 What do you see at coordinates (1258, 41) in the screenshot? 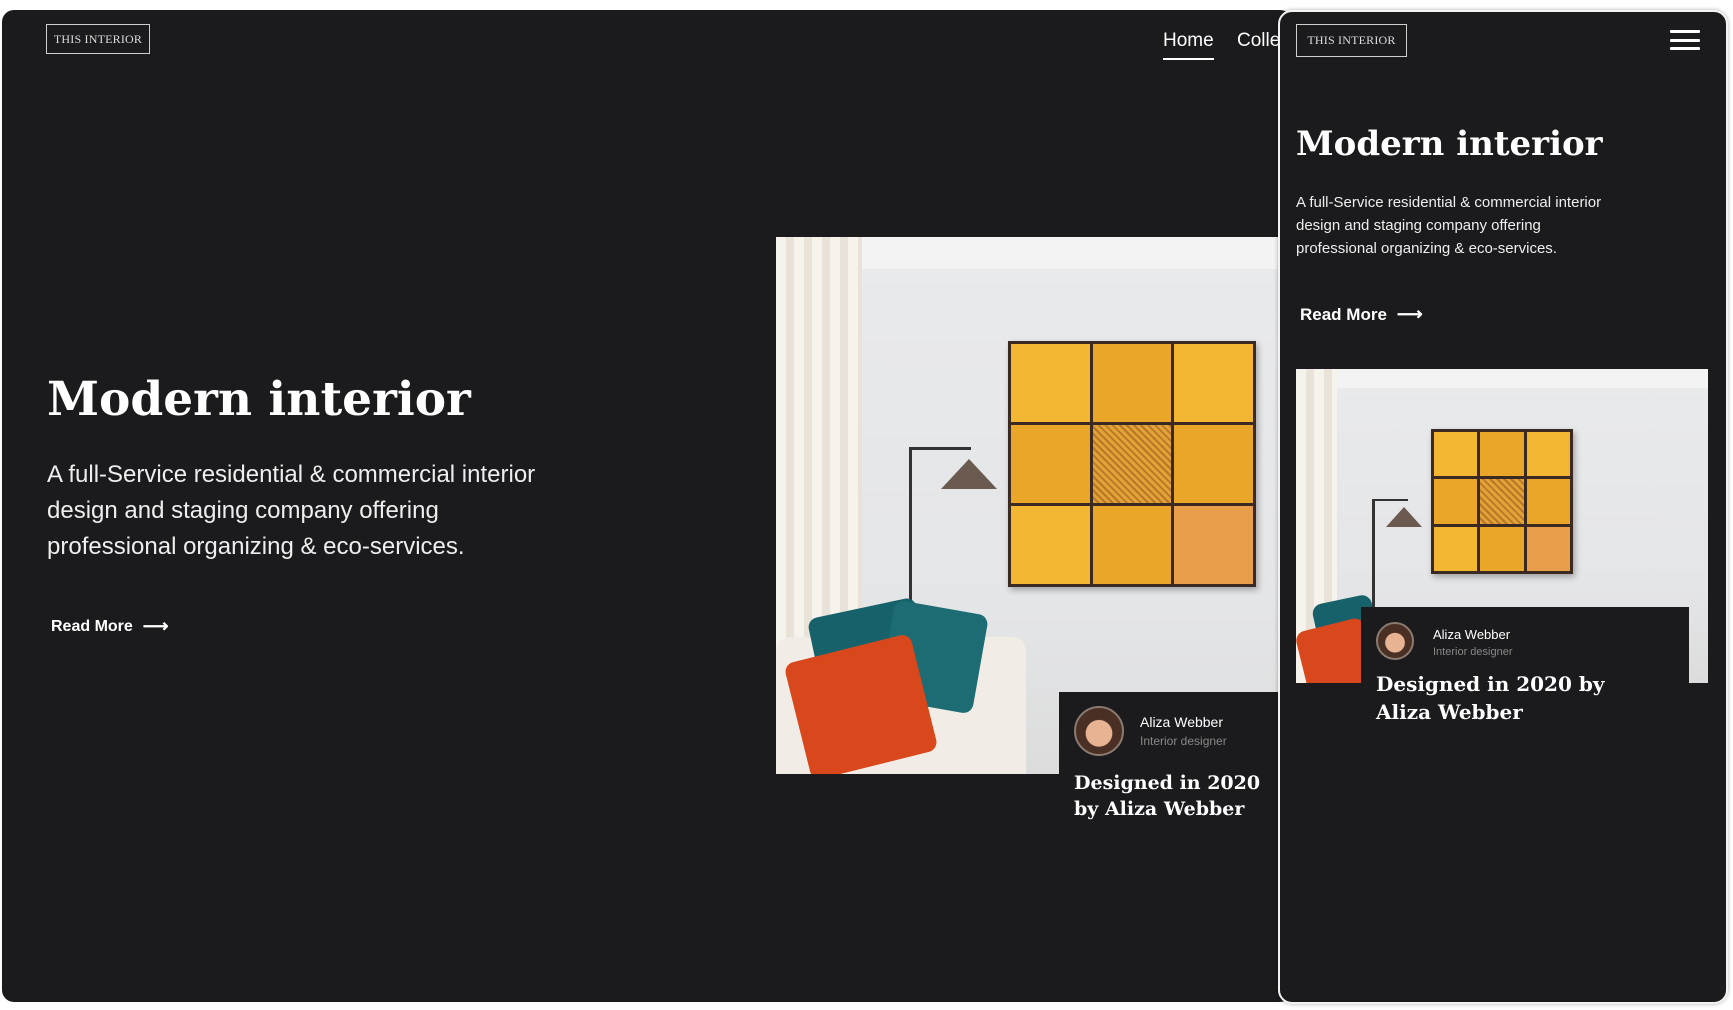
I see `nav-collections: Colle` at bounding box center [1258, 41].